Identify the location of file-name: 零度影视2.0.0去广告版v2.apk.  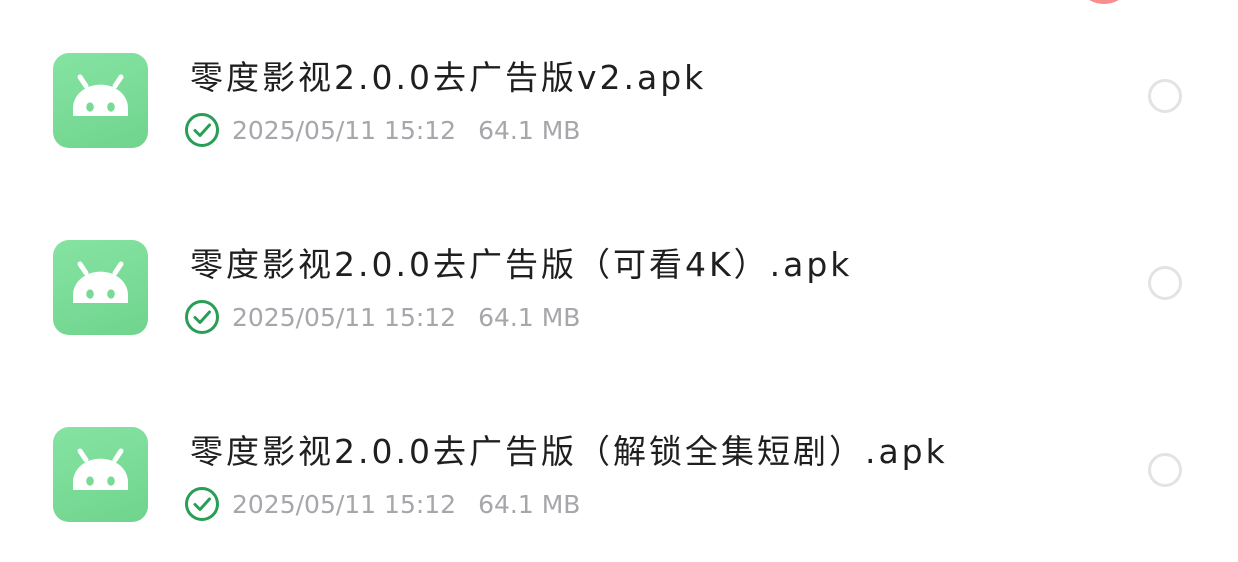
(448, 77).